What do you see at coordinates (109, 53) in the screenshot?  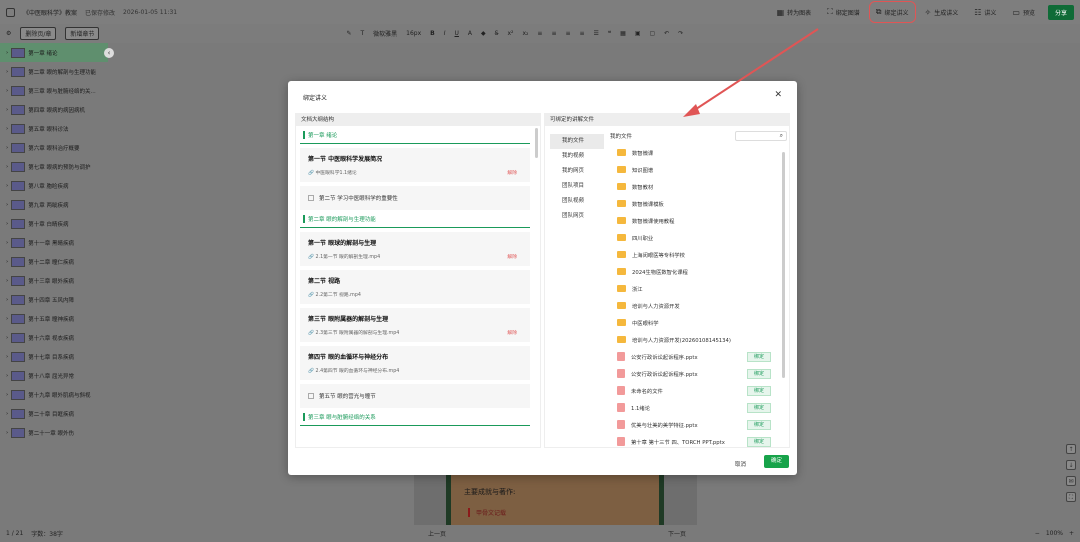 I see `collapse-sidebar-icon: ‹` at bounding box center [109, 53].